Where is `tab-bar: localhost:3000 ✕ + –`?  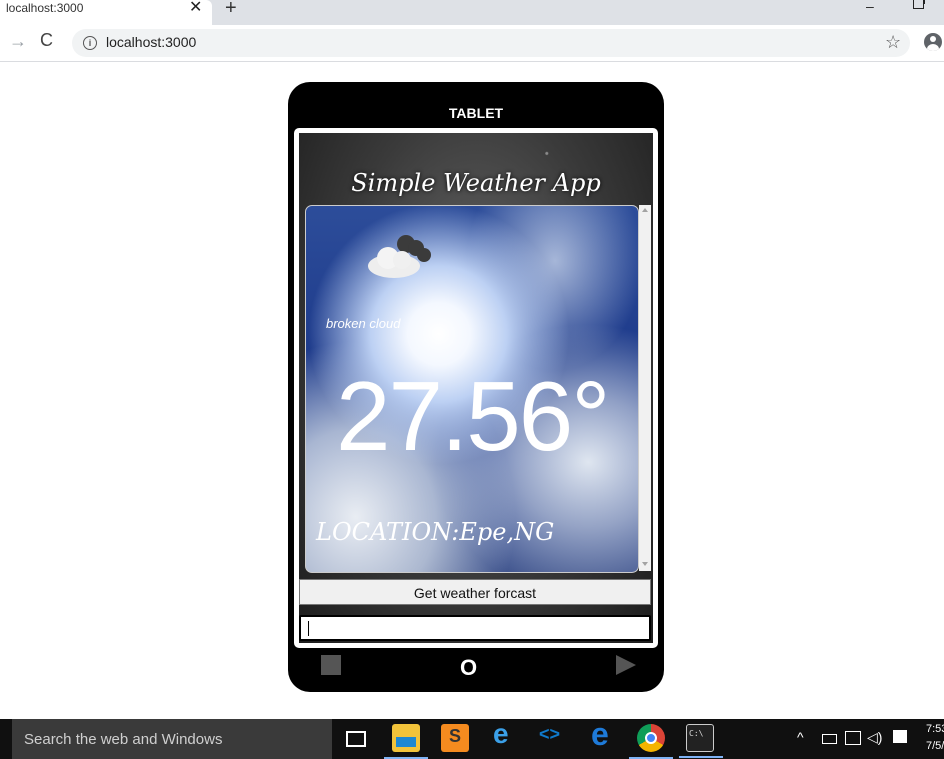 tab-bar: localhost:3000 ✕ + – is located at coordinates (472, 12).